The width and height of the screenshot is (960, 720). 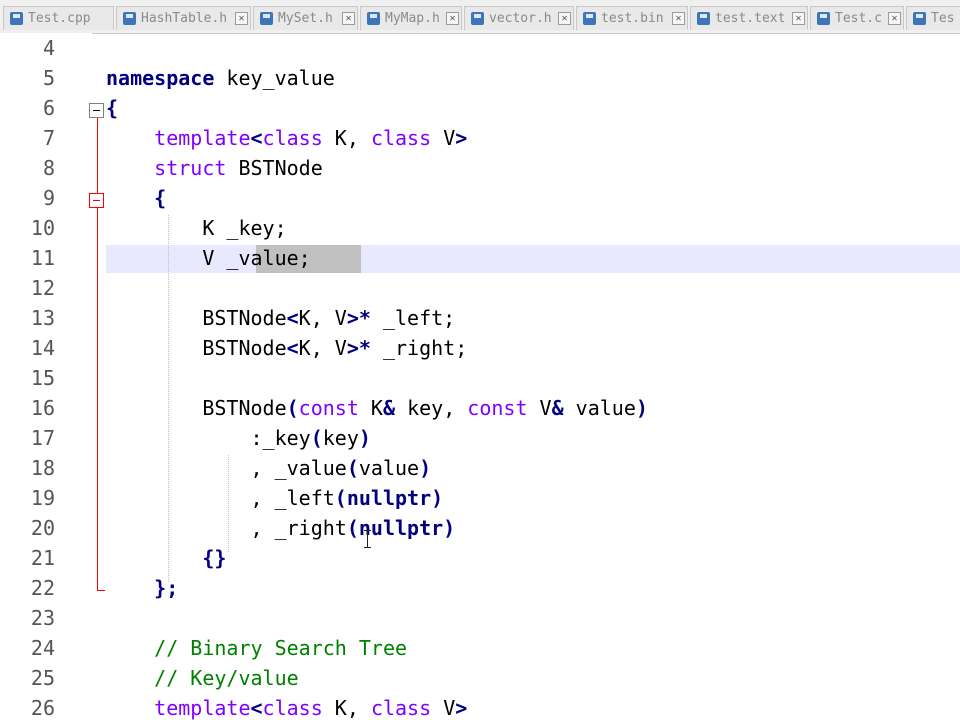 I want to click on code-line: namespace key_value, so click(x=220, y=78).